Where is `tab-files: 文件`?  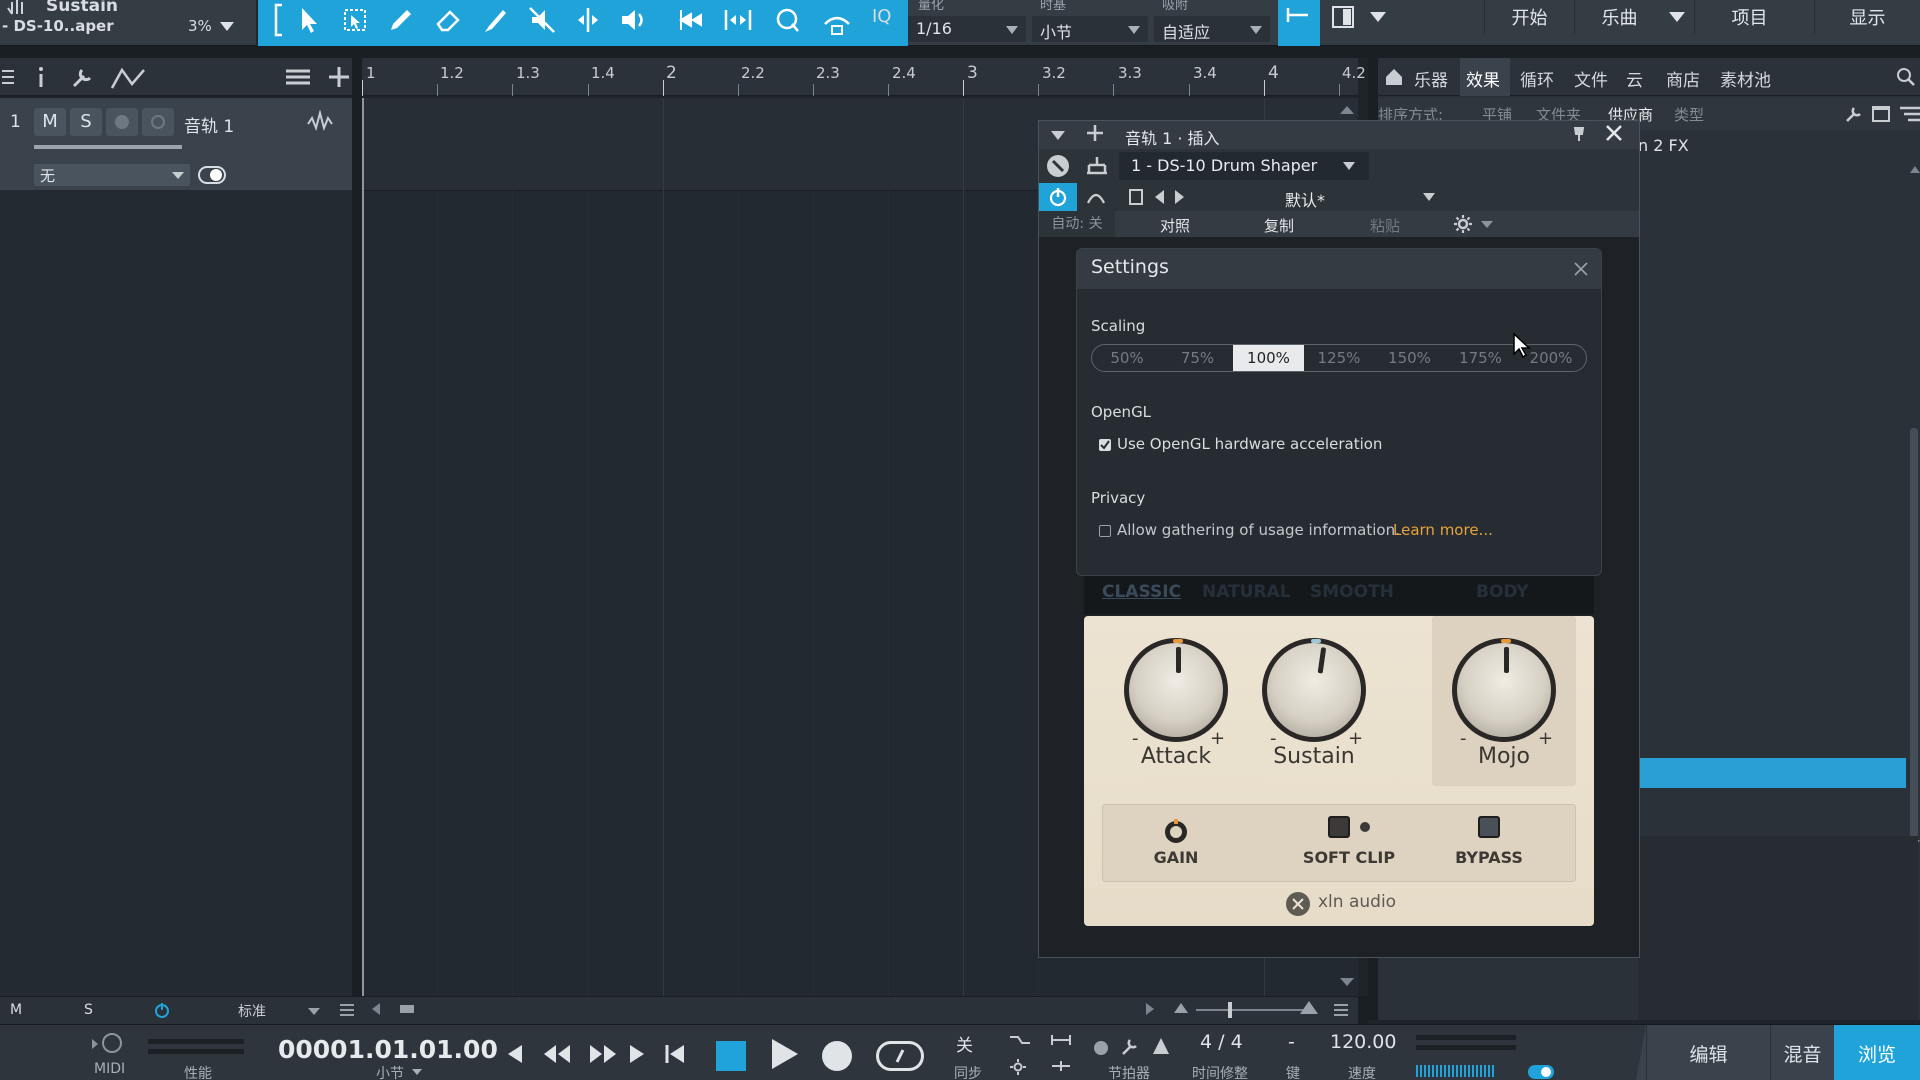 tab-files: 文件 is located at coordinates (1591, 78).